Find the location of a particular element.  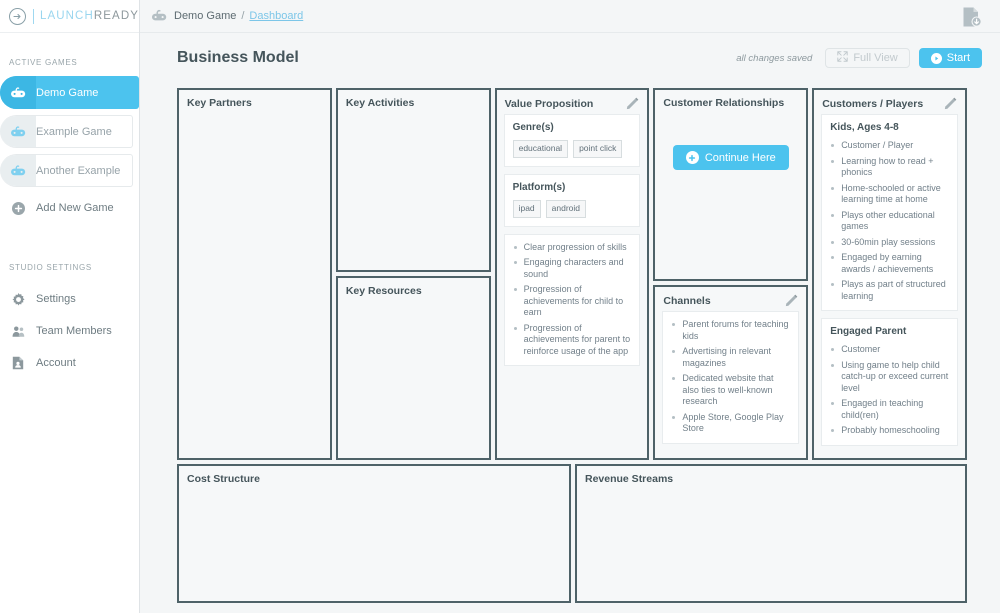

continue-here-label: Continue Here is located at coordinates (740, 157).